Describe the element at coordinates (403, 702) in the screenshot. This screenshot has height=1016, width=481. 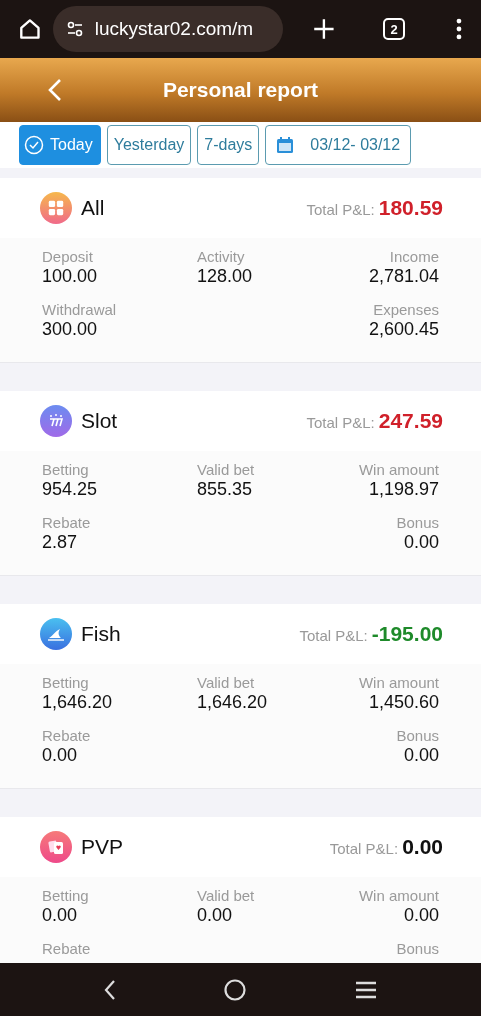
I see `stat-value: 1,450.60` at that location.